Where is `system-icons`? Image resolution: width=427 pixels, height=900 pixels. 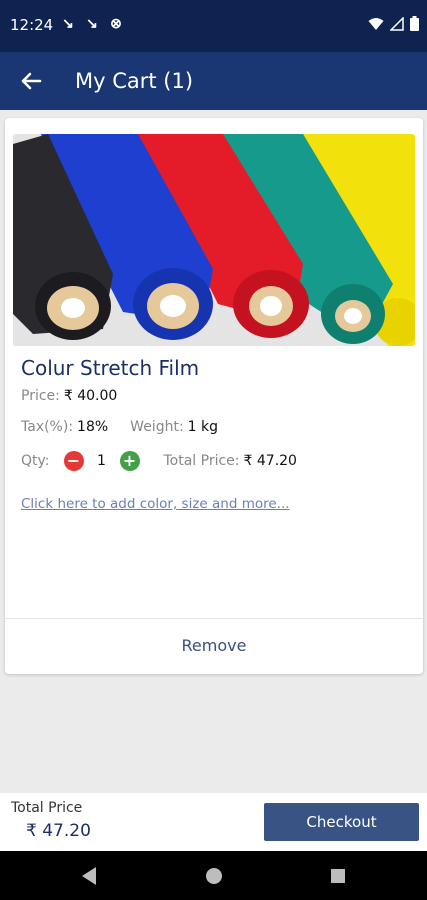 system-icons is located at coordinates (393, 23).